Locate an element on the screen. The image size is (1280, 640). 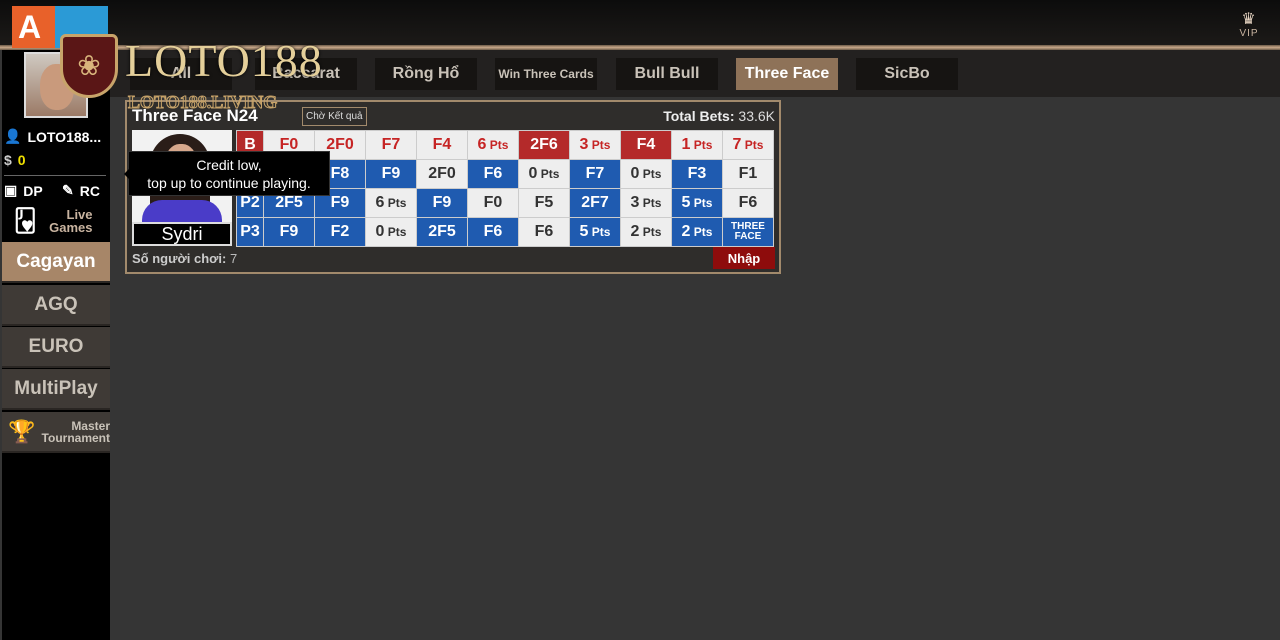
balance: 0 is located at coordinates (21, 160).